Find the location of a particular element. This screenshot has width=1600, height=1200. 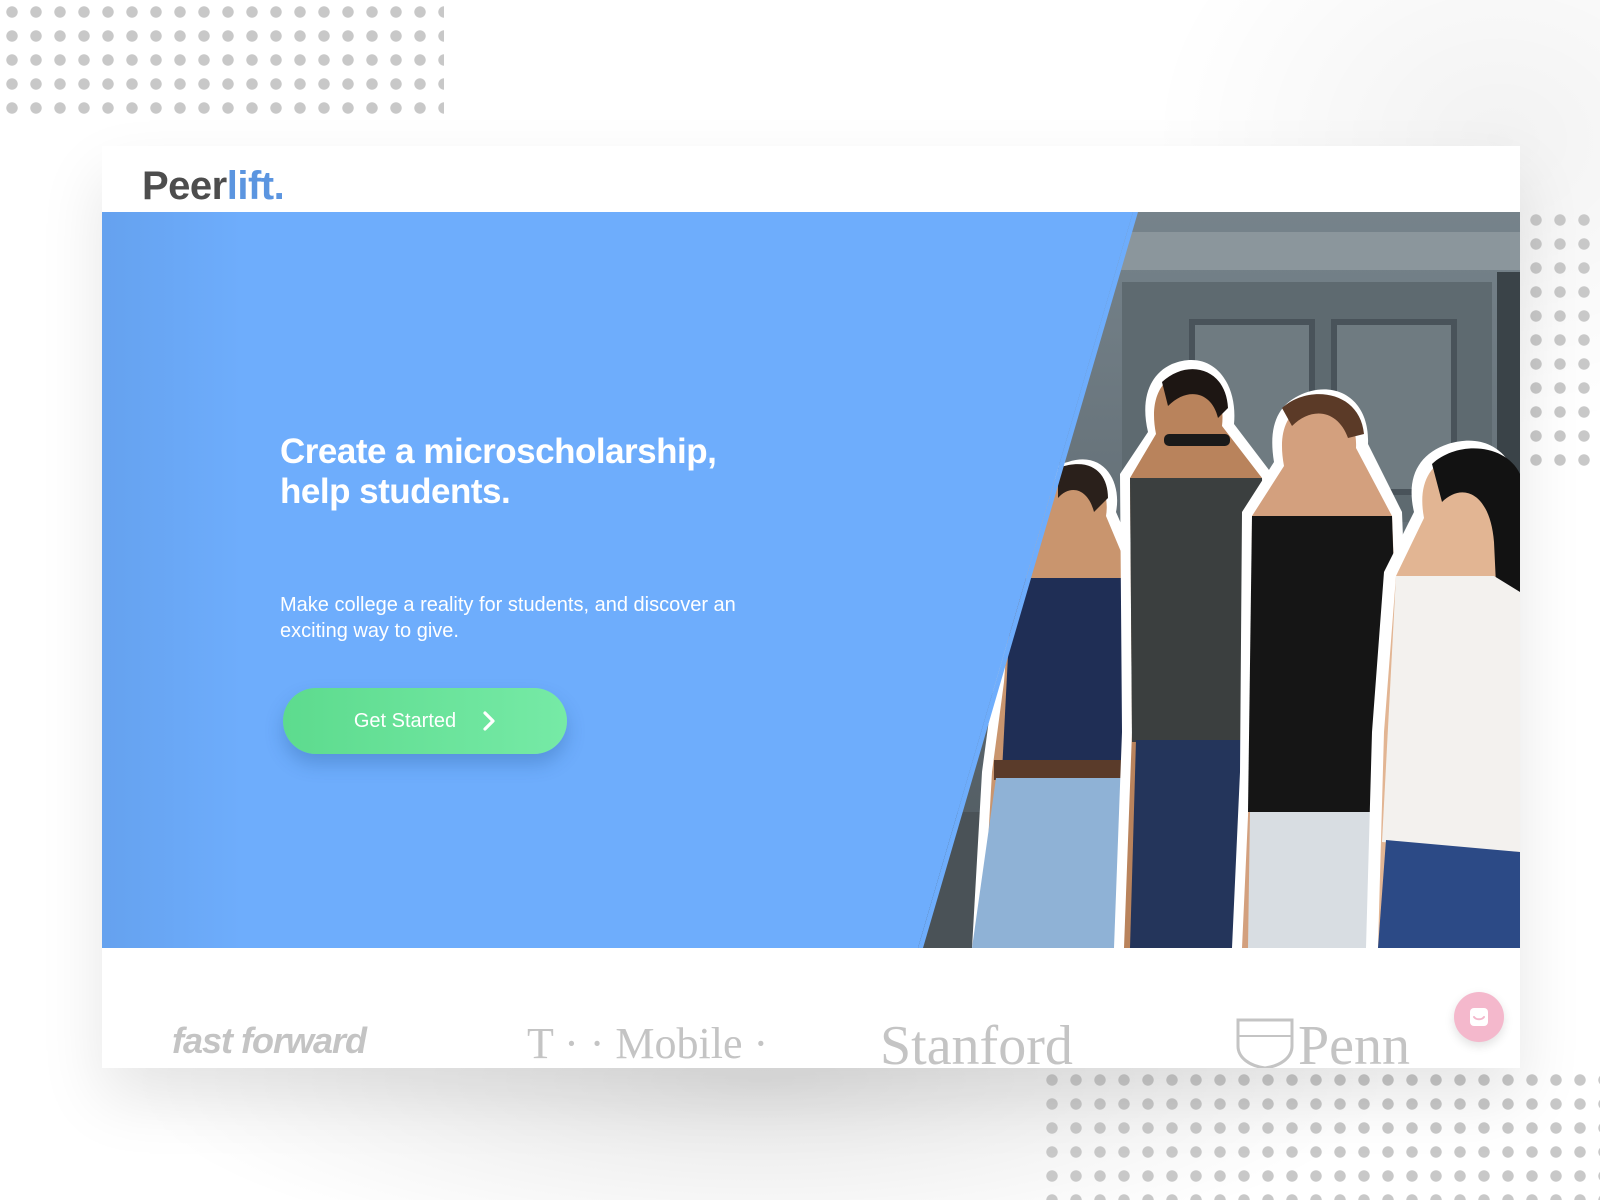

partner-logo-stanford: Stanford is located at coordinates (976, 1041).